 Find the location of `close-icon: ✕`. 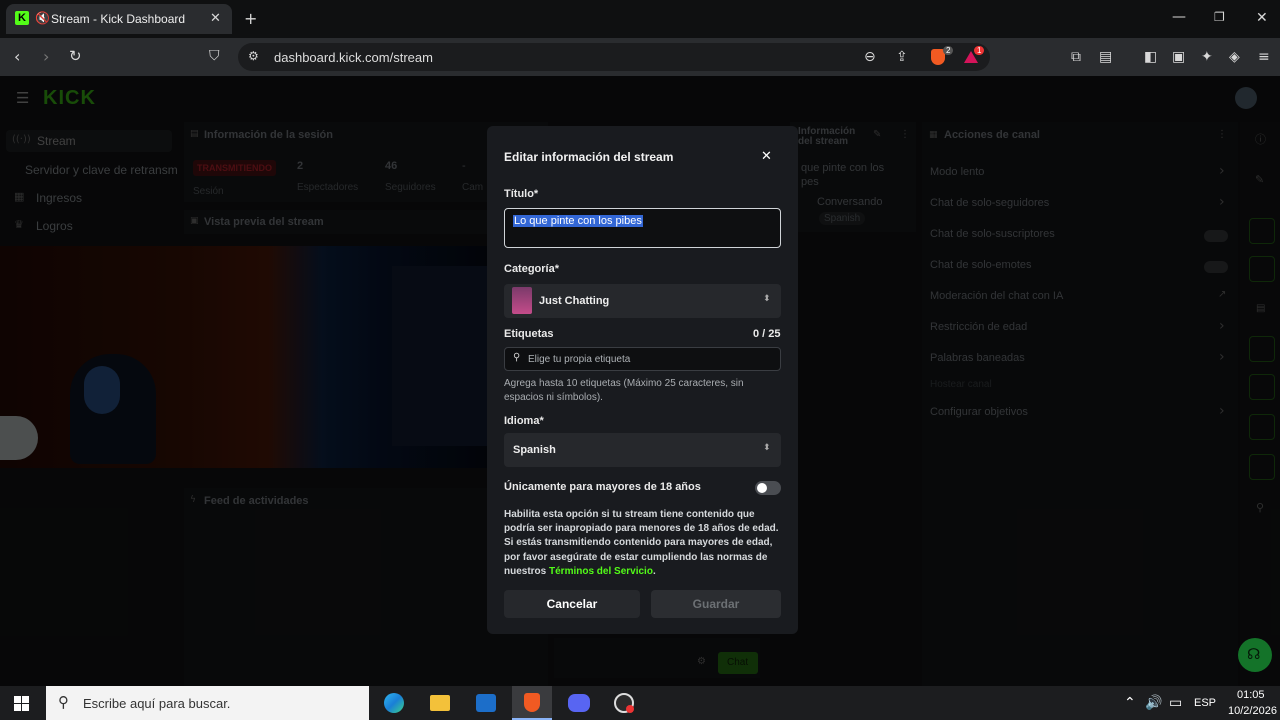

close-icon: ✕ is located at coordinates (766, 156).